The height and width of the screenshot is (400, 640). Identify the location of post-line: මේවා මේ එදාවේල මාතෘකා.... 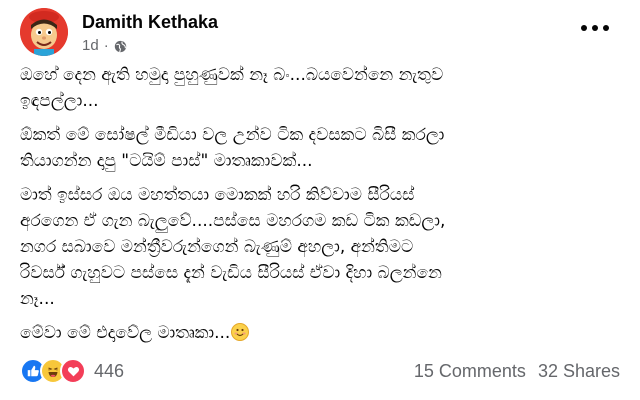
(125, 333).